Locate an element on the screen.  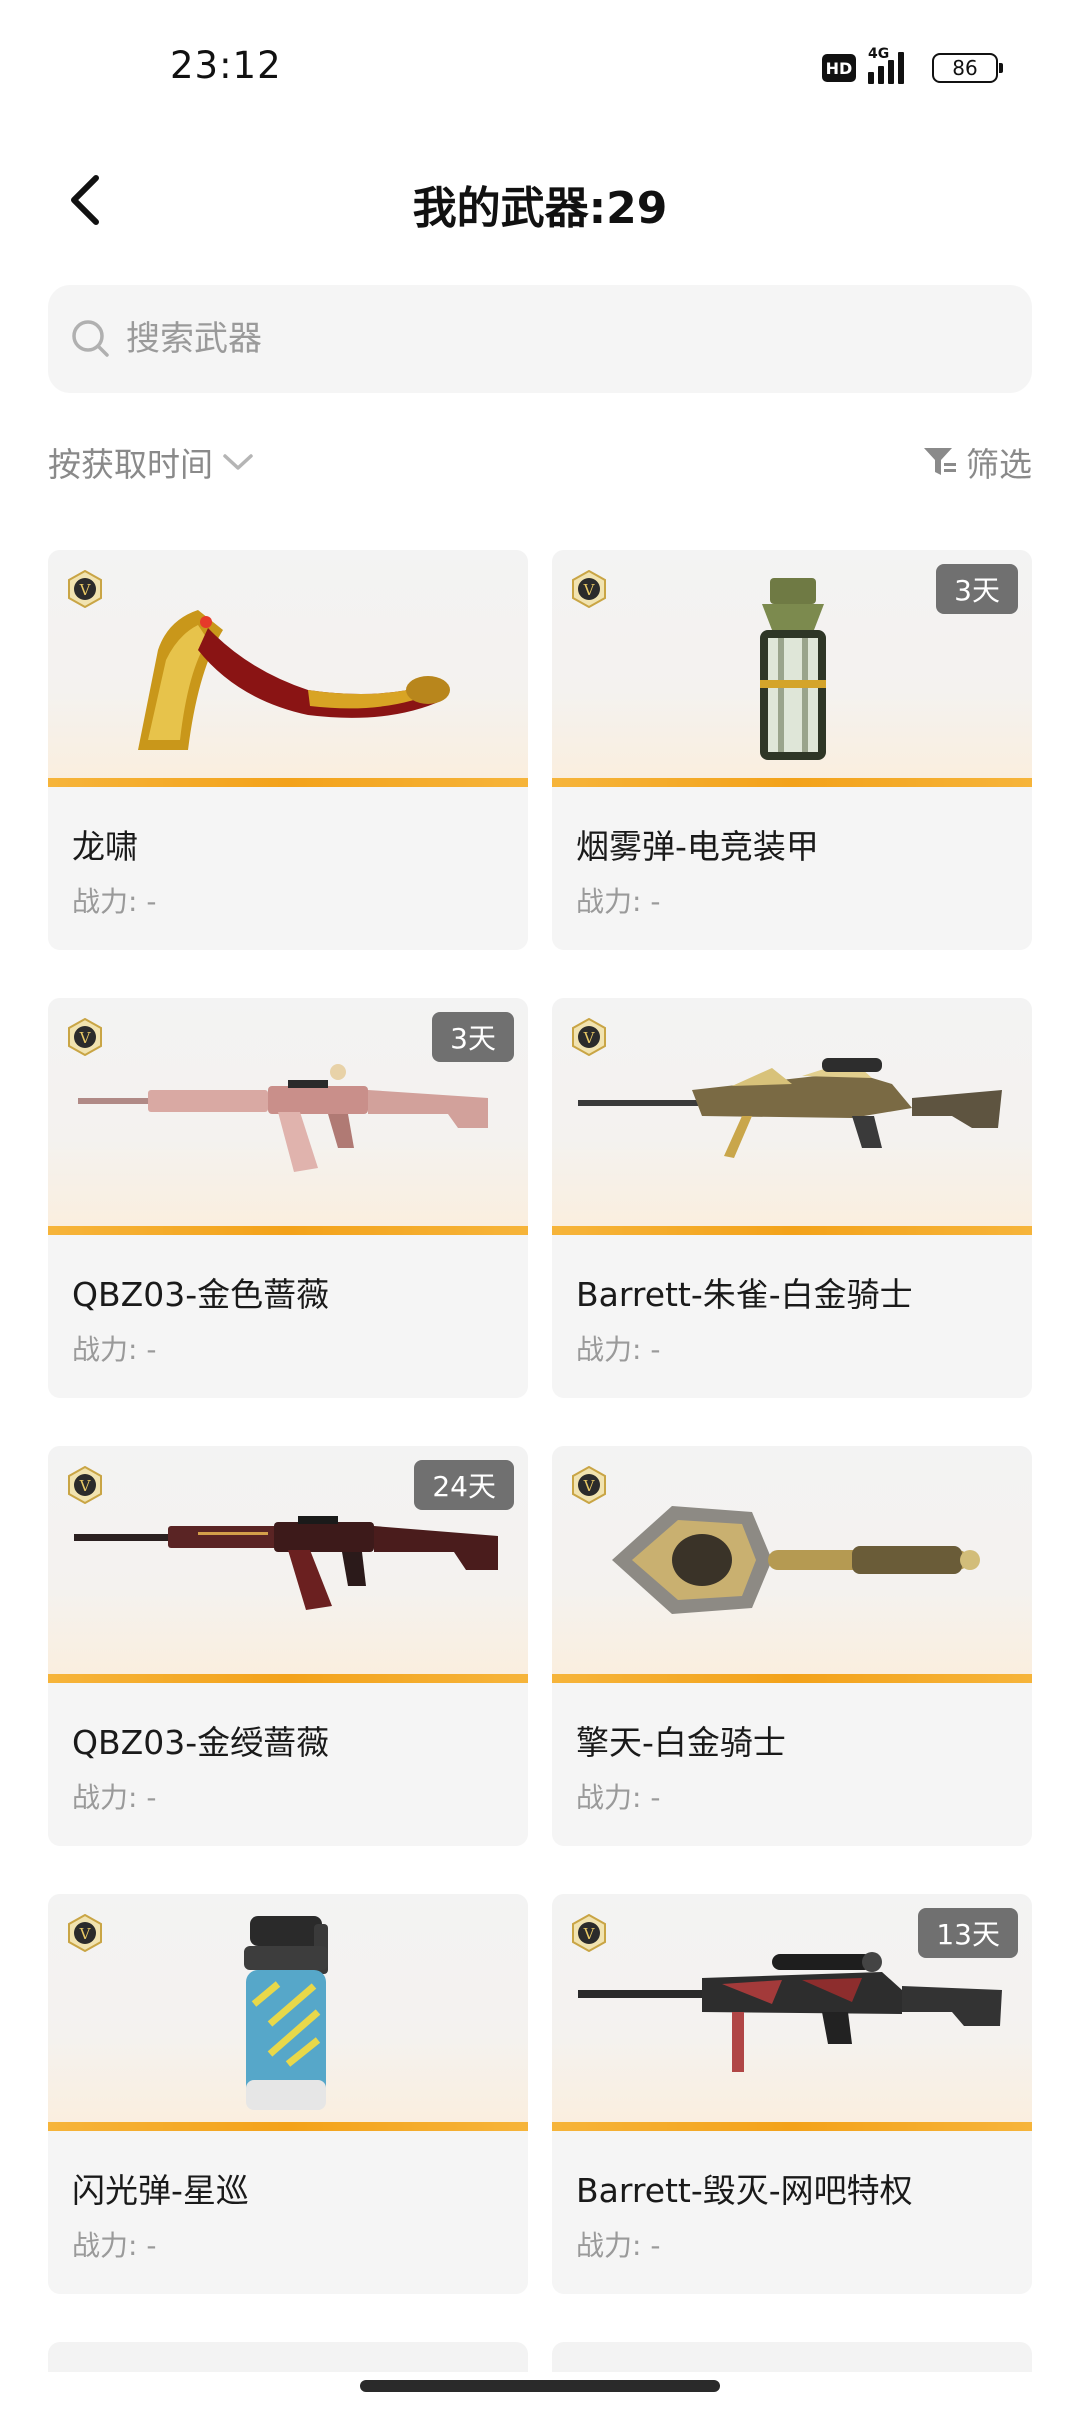
weapon-name: QBZ03-金绶蔷薇 is located at coordinates (201, 1742).